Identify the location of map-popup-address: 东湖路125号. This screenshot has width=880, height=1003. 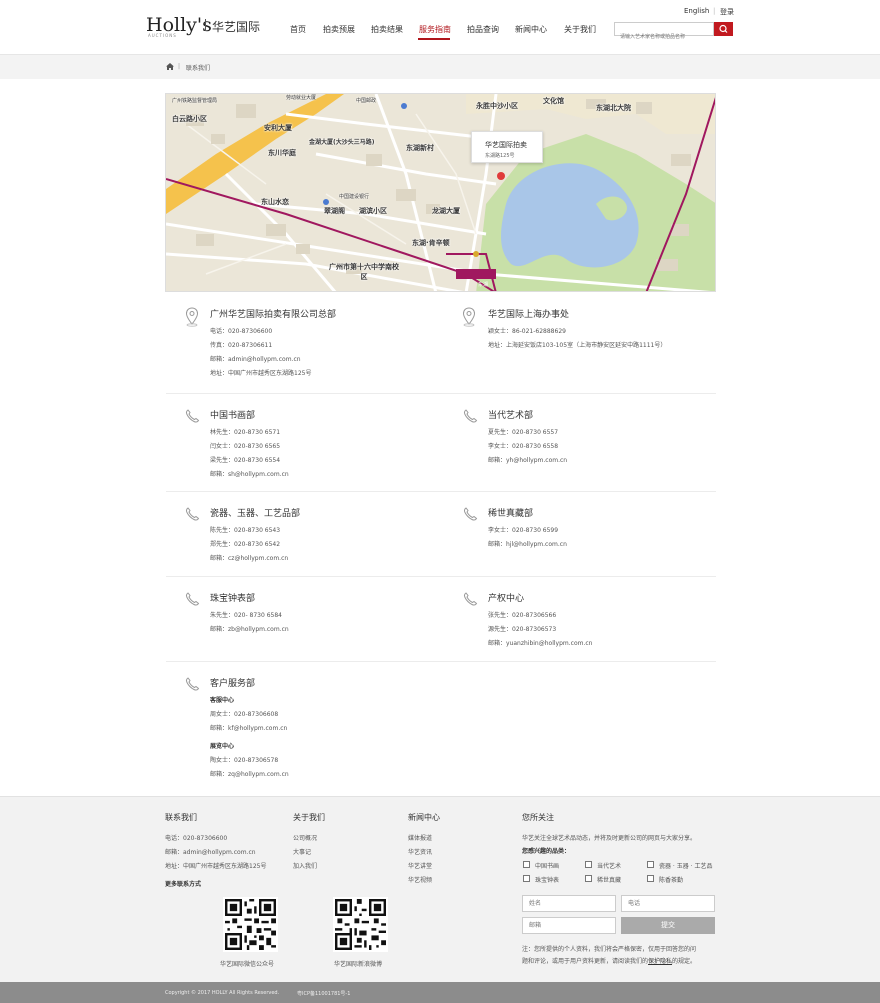
(500, 156).